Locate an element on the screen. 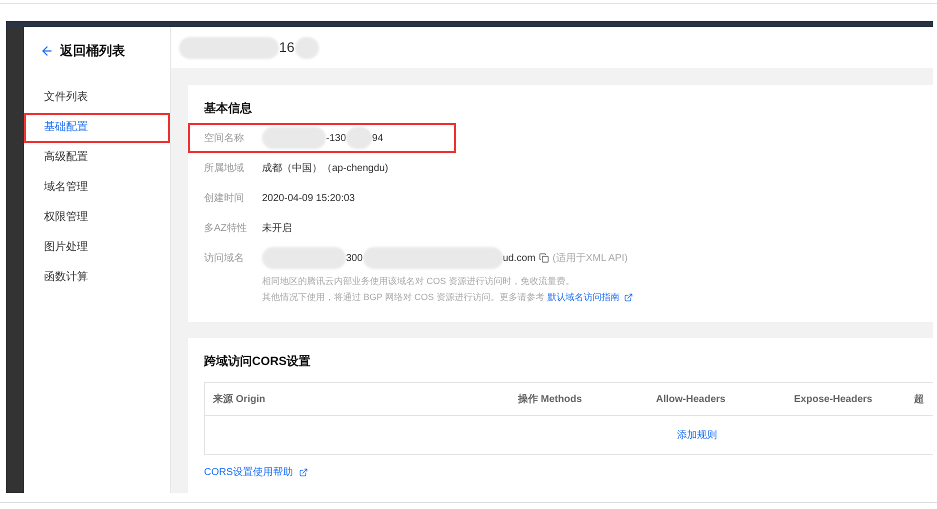 This screenshot has height=509, width=937. column-header: 来源 Origin is located at coordinates (239, 399).